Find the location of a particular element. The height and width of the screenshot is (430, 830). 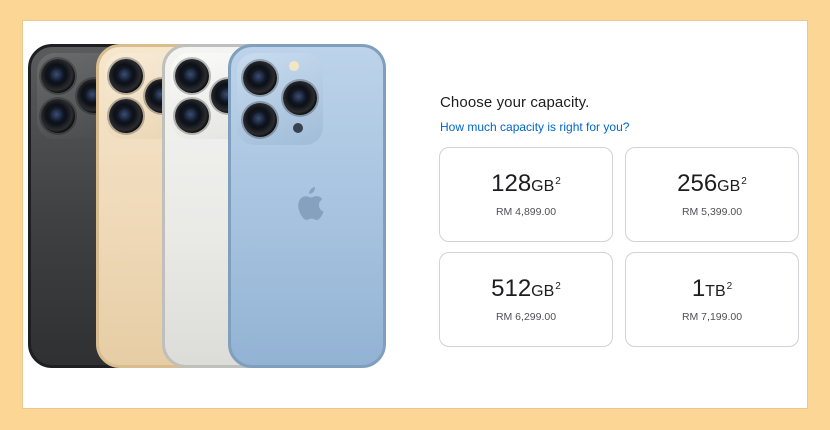

page-title: Choose your capacity. is located at coordinates (515, 102).